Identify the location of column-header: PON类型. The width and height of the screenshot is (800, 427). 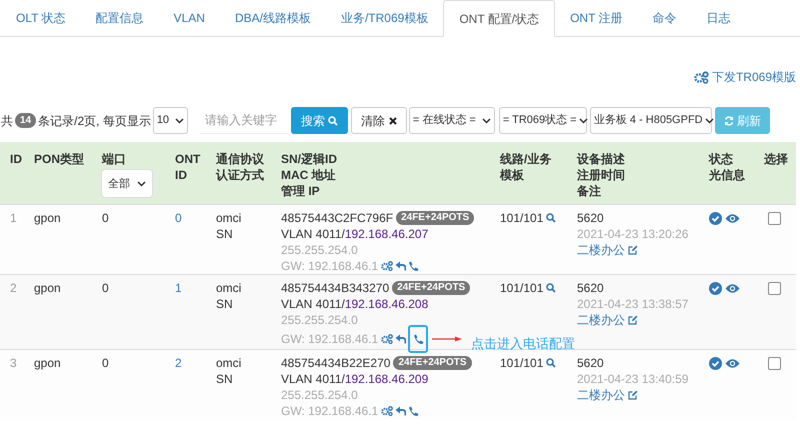
(60, 159).